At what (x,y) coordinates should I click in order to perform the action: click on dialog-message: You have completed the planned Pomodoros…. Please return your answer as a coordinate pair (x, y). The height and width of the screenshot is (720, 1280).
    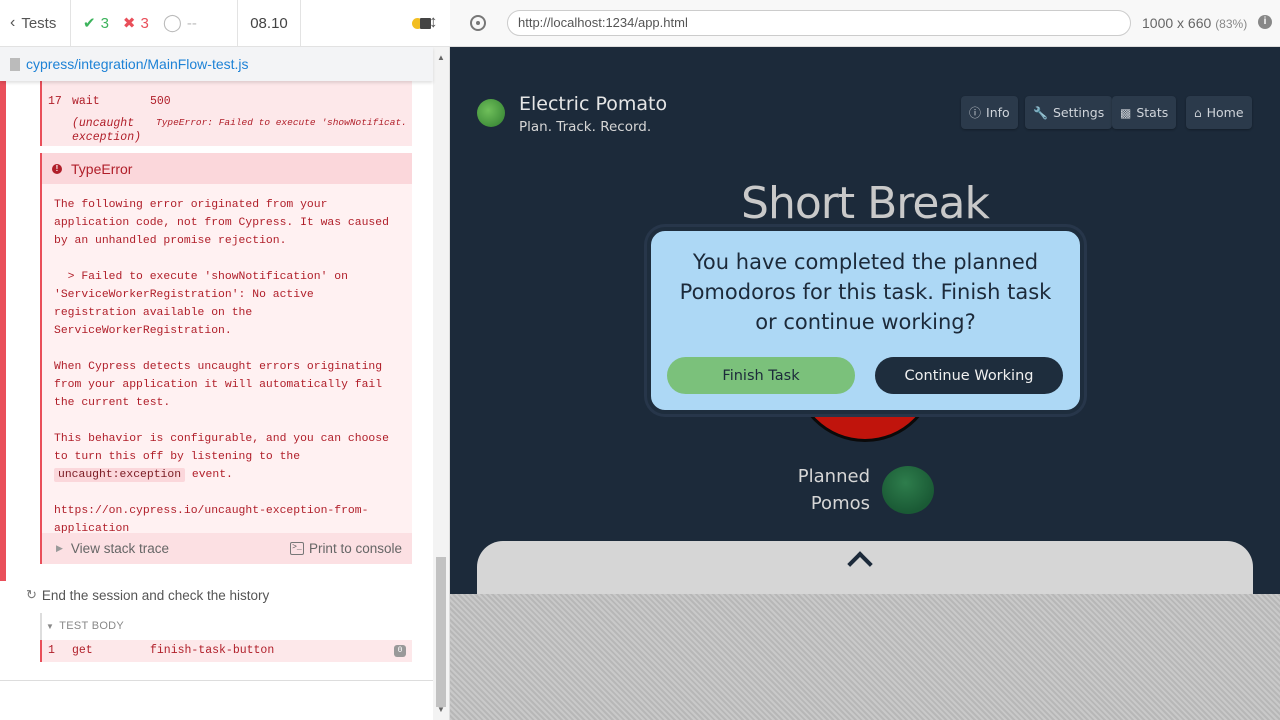
    Looking at the image, I should click on (865, 292).